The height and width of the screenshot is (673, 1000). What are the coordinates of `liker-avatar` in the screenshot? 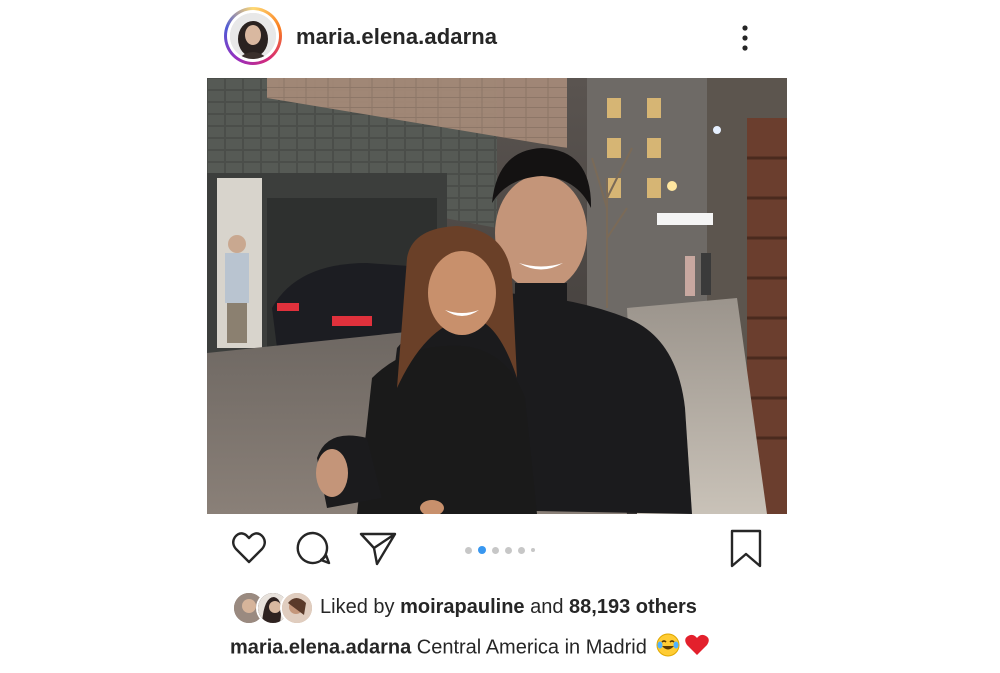 It's located at (297, 608).